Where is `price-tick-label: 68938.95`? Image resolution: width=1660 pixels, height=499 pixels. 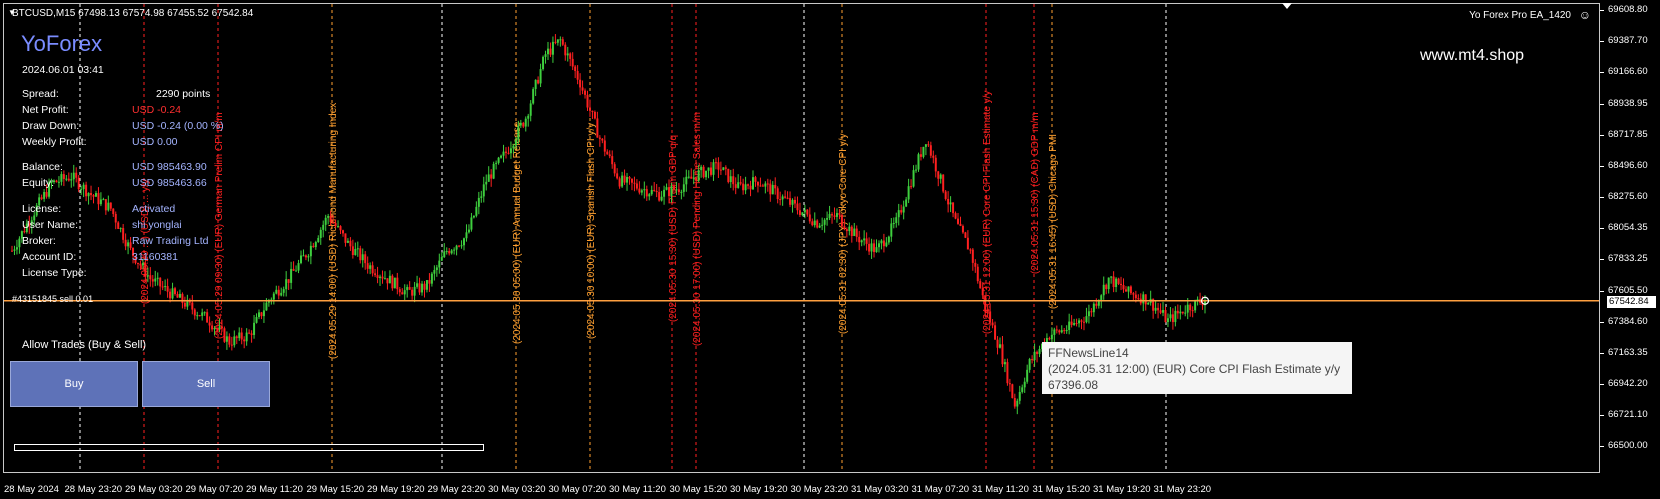
price-tick-label: 68938.95 is located at coordinates (1628, 103).